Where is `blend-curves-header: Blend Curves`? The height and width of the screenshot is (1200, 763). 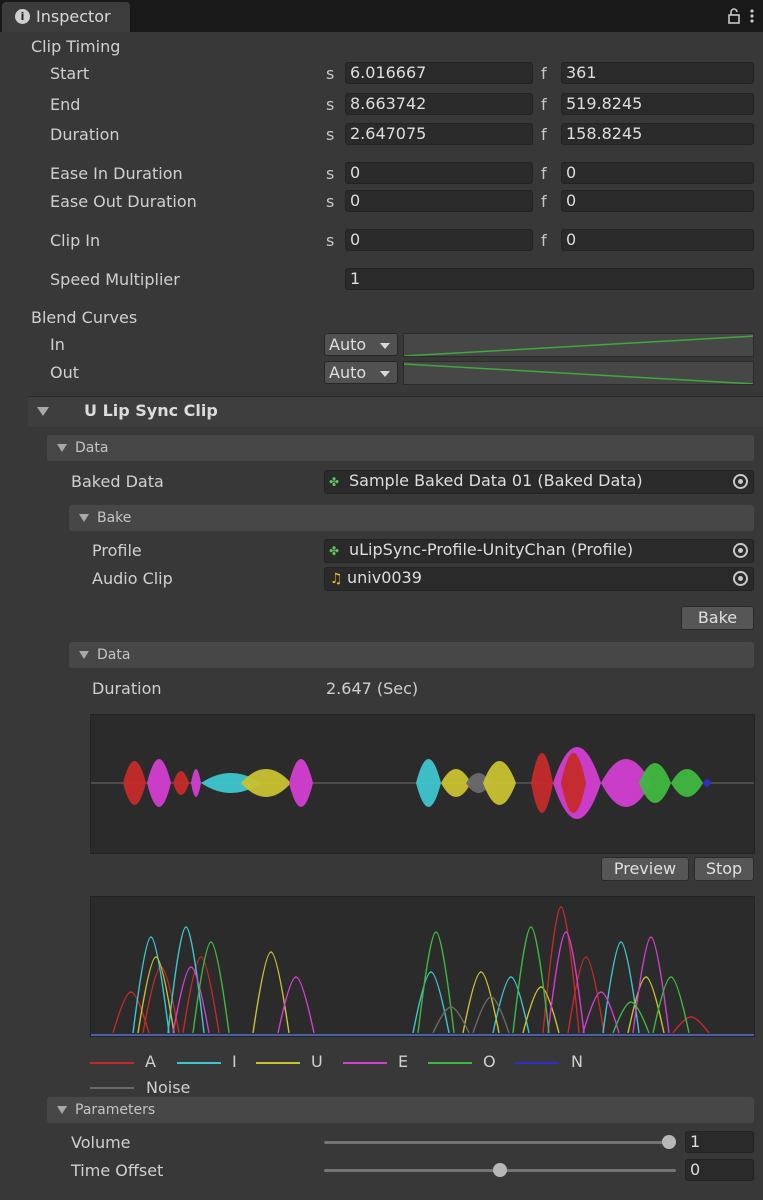 blend-curves-header: Blend Curves is located at coordinates (84, 317).